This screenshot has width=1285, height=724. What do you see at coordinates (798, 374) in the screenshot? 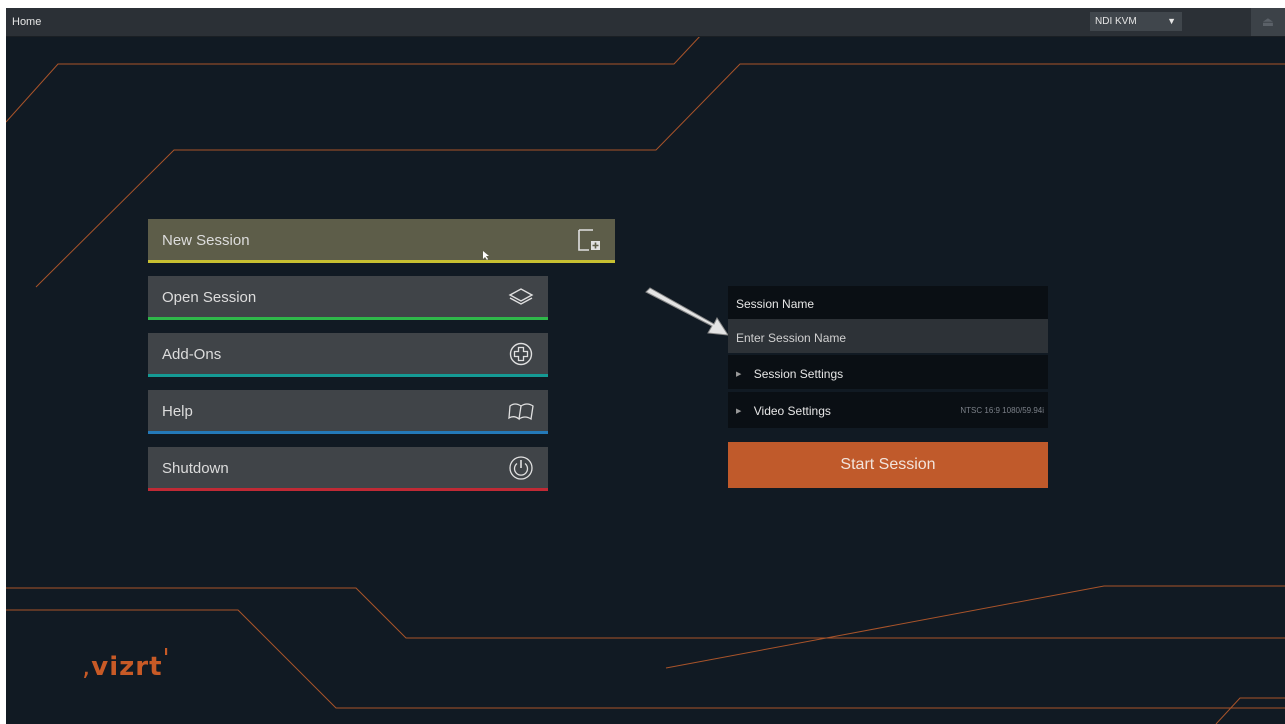
I see `session-settings-label: Session Settings` at bounding box center [798, 374].